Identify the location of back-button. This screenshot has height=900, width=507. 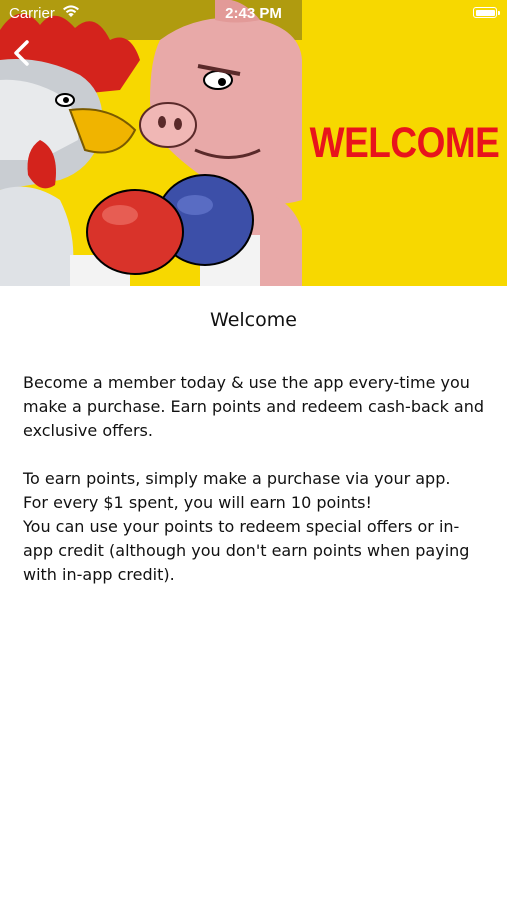
(21, 53).